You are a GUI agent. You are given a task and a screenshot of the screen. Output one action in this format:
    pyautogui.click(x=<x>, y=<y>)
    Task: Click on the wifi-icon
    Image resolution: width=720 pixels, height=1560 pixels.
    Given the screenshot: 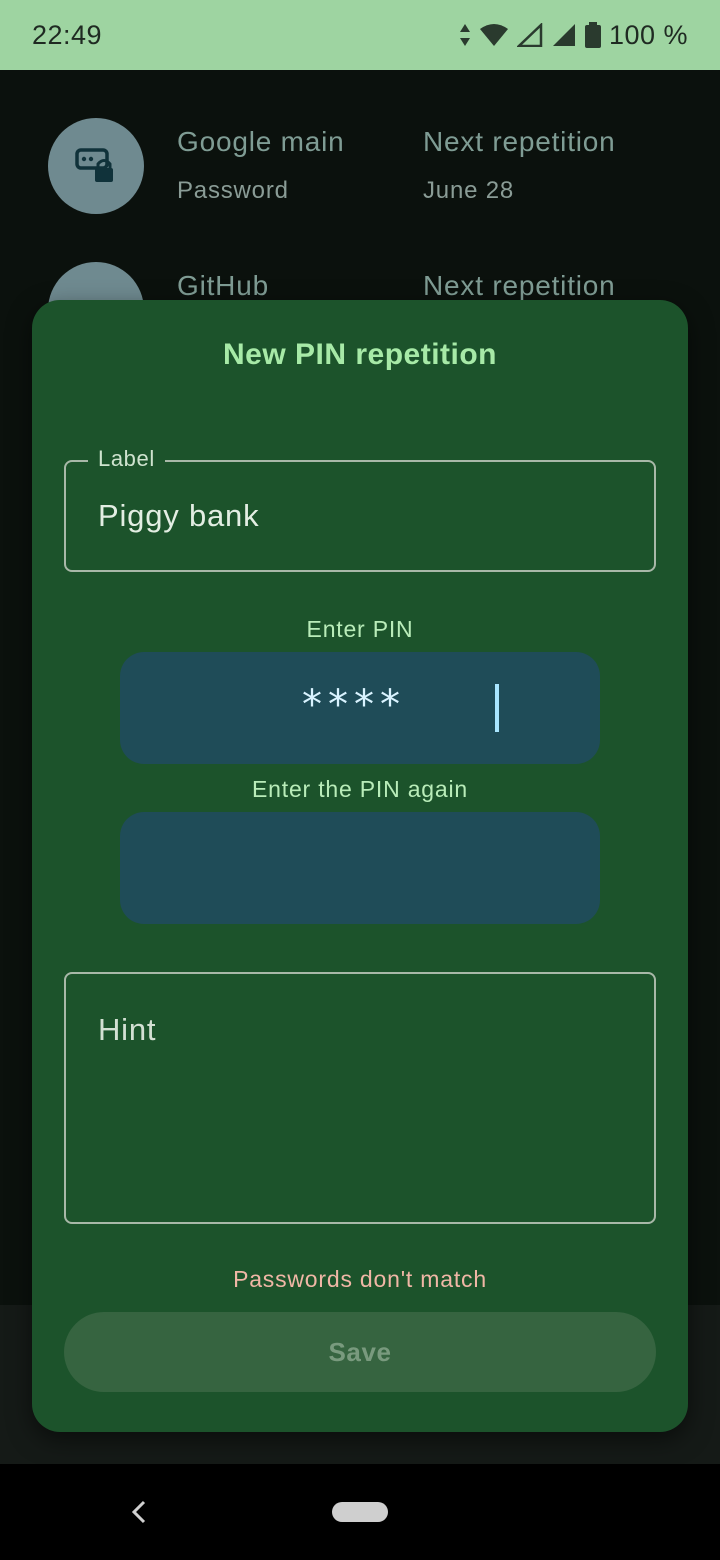 What is the action you would take?
    pyautogui.click(x=493, y=35)
    